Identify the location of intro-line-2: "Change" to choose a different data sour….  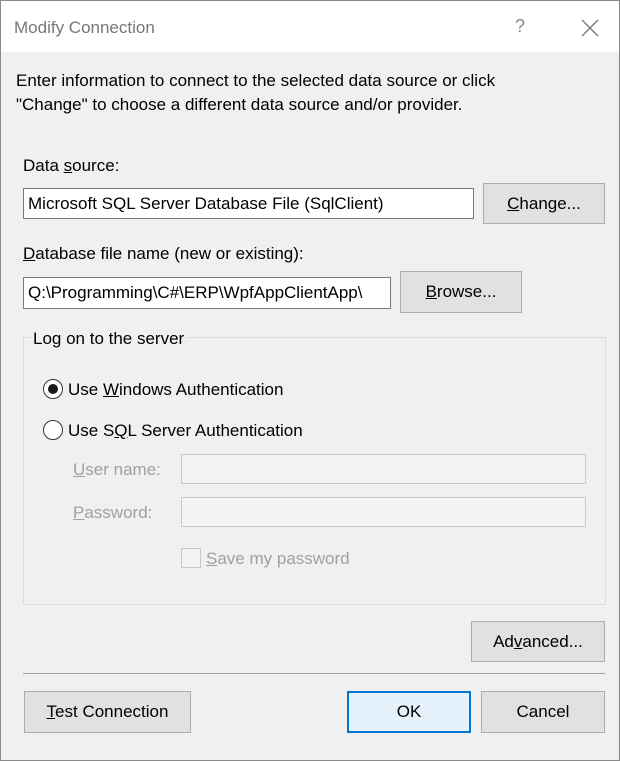
(239, 104).